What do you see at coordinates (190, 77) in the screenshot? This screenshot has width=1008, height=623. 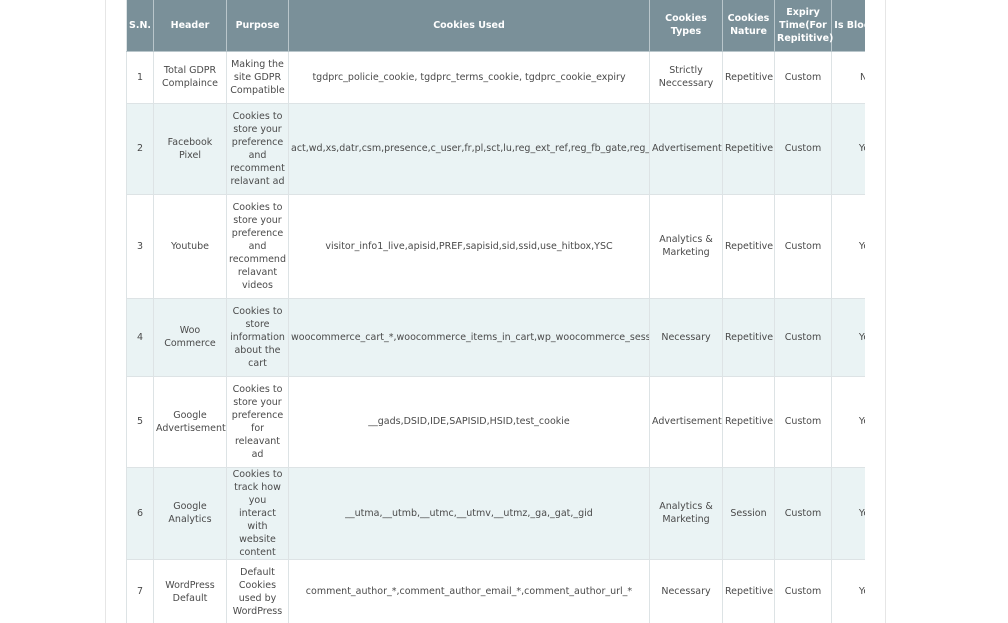 I see `cell-header: Total GDPR Complaince` at bounding box center [190, 77].